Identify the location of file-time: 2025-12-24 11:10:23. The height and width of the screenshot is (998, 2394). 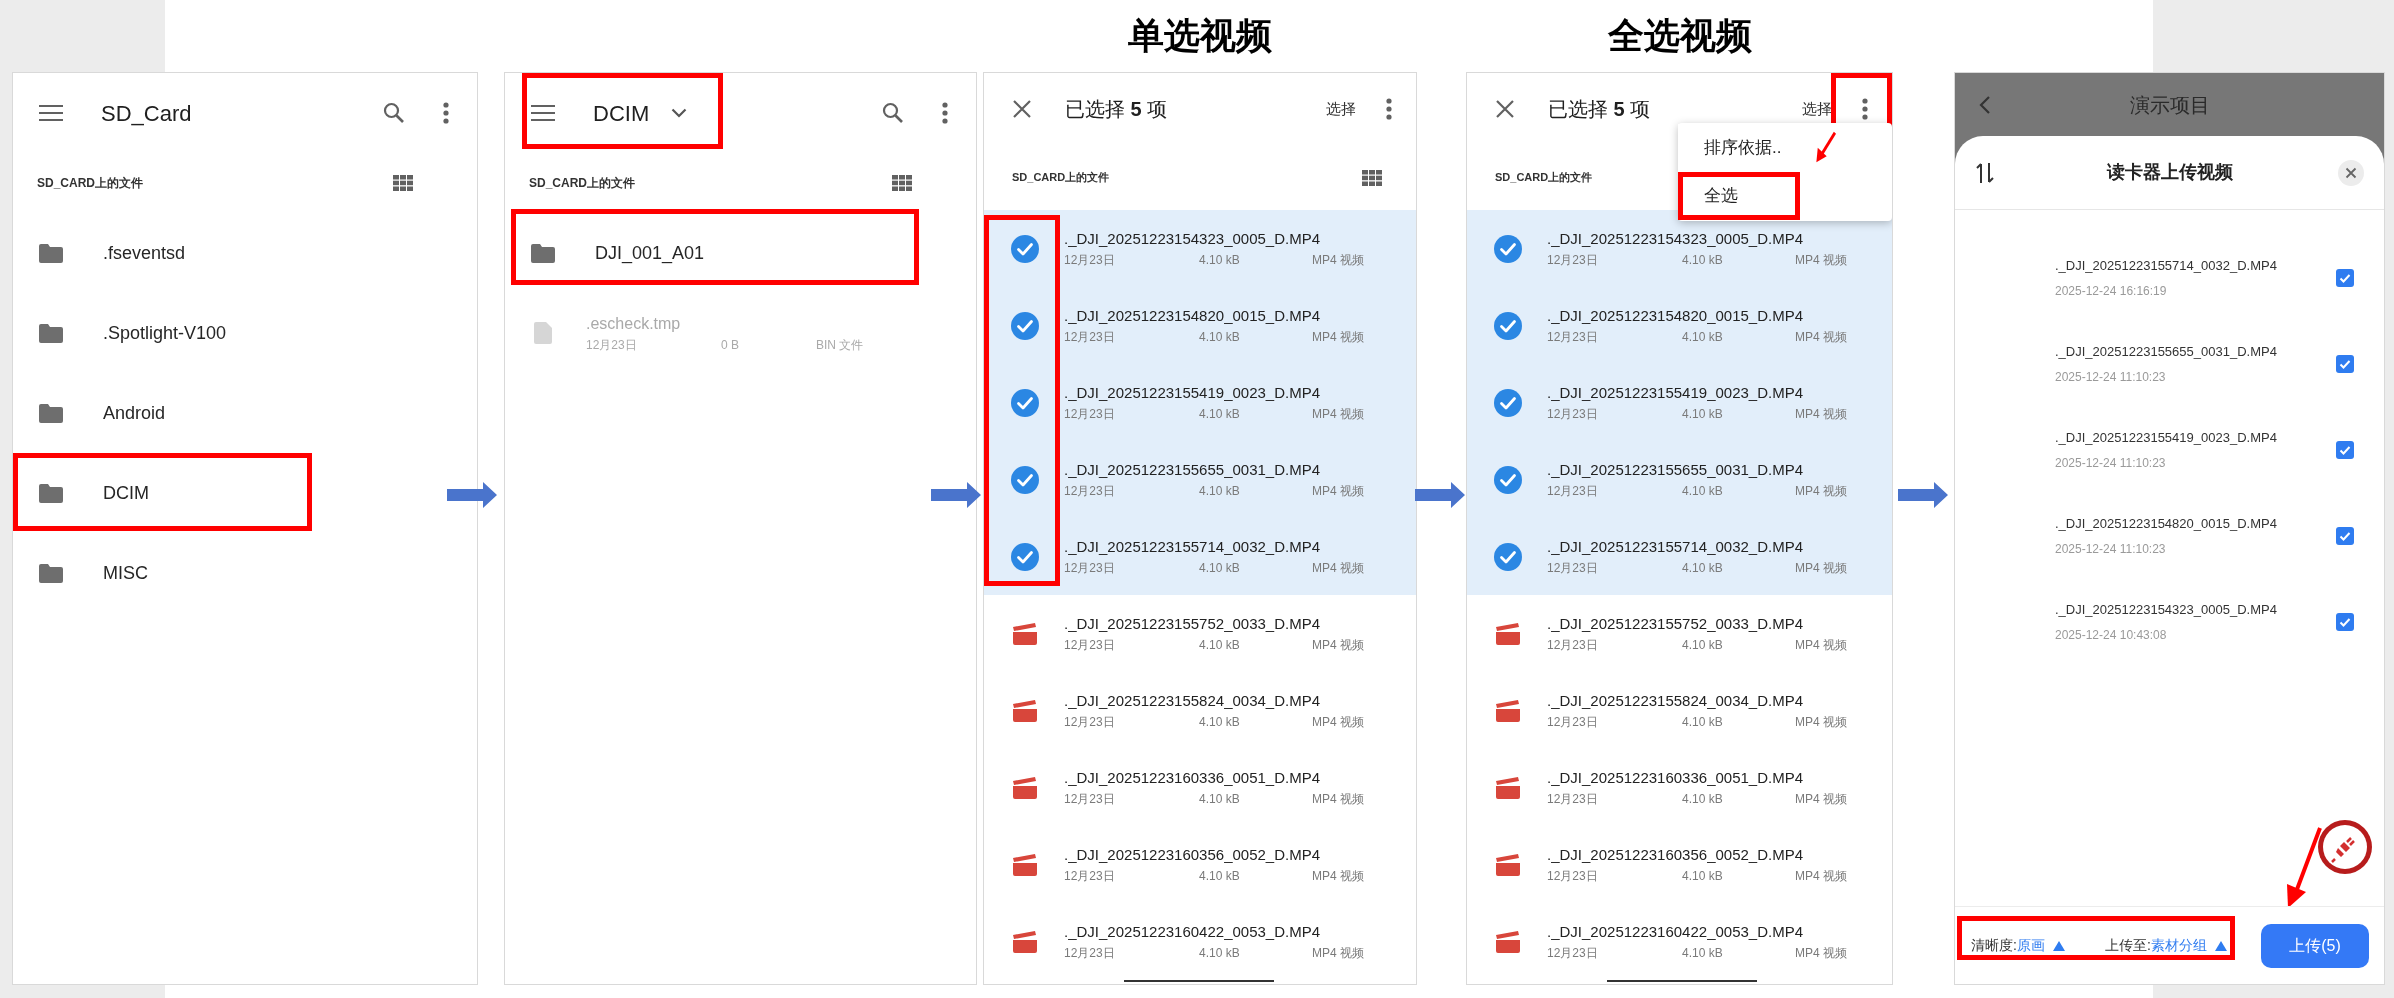
(2111, 463).